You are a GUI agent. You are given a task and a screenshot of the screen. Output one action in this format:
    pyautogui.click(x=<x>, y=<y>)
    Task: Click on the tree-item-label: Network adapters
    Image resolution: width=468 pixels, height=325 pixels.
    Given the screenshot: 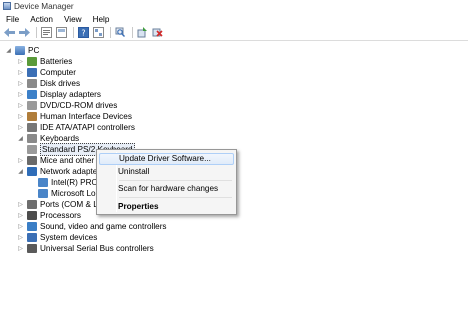 What is the action you would take?
    pyautogui.click(x=72, y=171)
    